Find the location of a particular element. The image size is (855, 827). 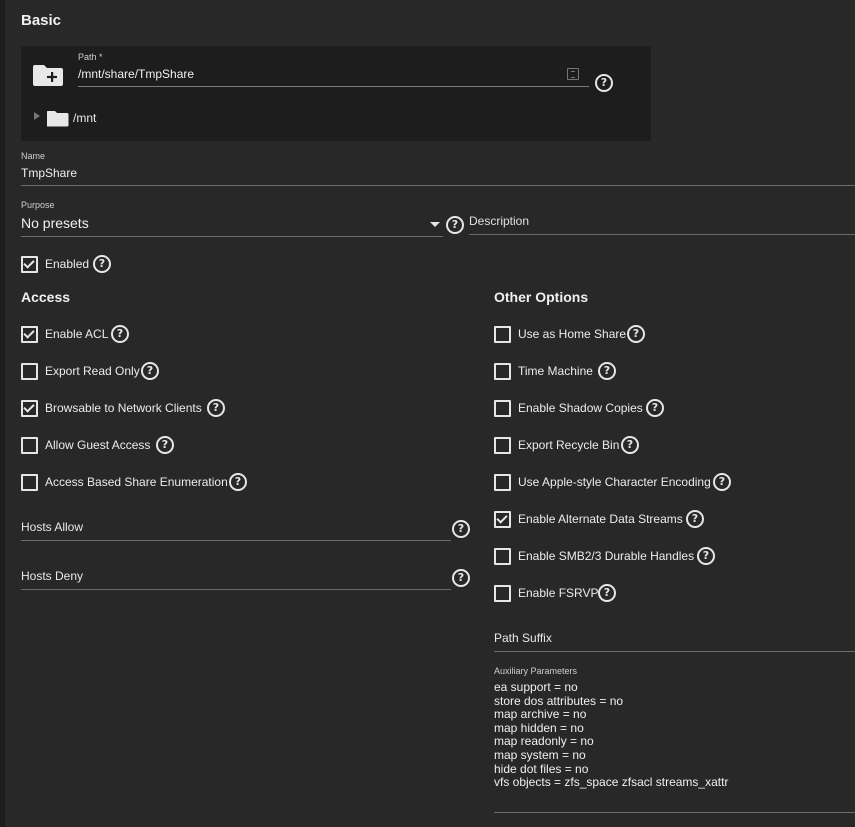

path-input: /mnt/share/TmpShare is located at coordinates (136, 74).